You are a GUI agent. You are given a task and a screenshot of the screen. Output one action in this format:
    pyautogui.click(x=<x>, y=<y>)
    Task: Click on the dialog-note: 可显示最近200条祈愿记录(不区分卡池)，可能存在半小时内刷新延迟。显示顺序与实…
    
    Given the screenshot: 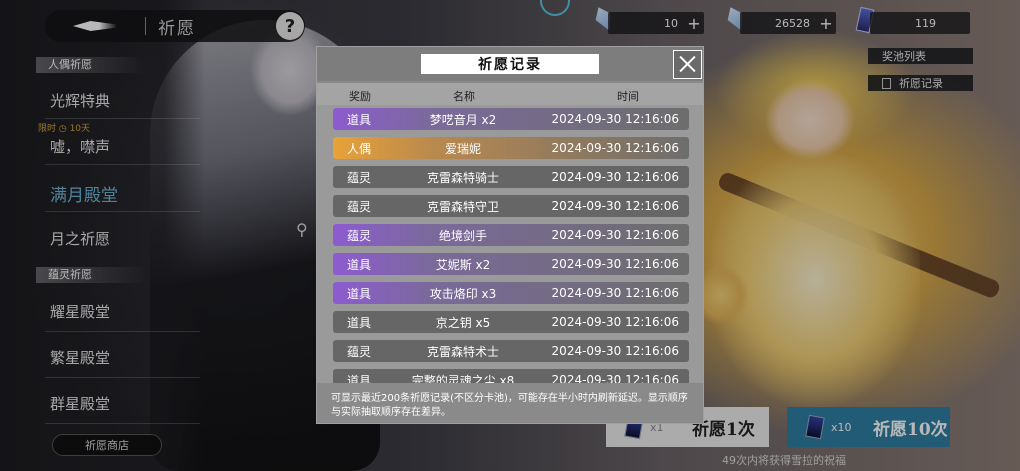 What is the action you would take?
    pyautogui.click(x=509, y=405)
    